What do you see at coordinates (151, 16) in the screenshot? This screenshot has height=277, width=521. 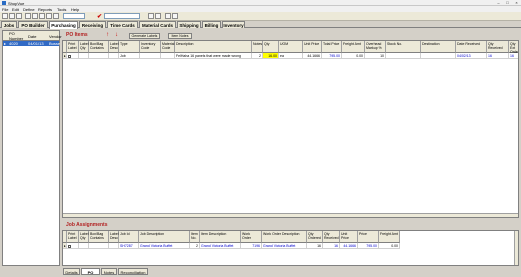 I see `calculator-icon` at bounding box center [151, 16].